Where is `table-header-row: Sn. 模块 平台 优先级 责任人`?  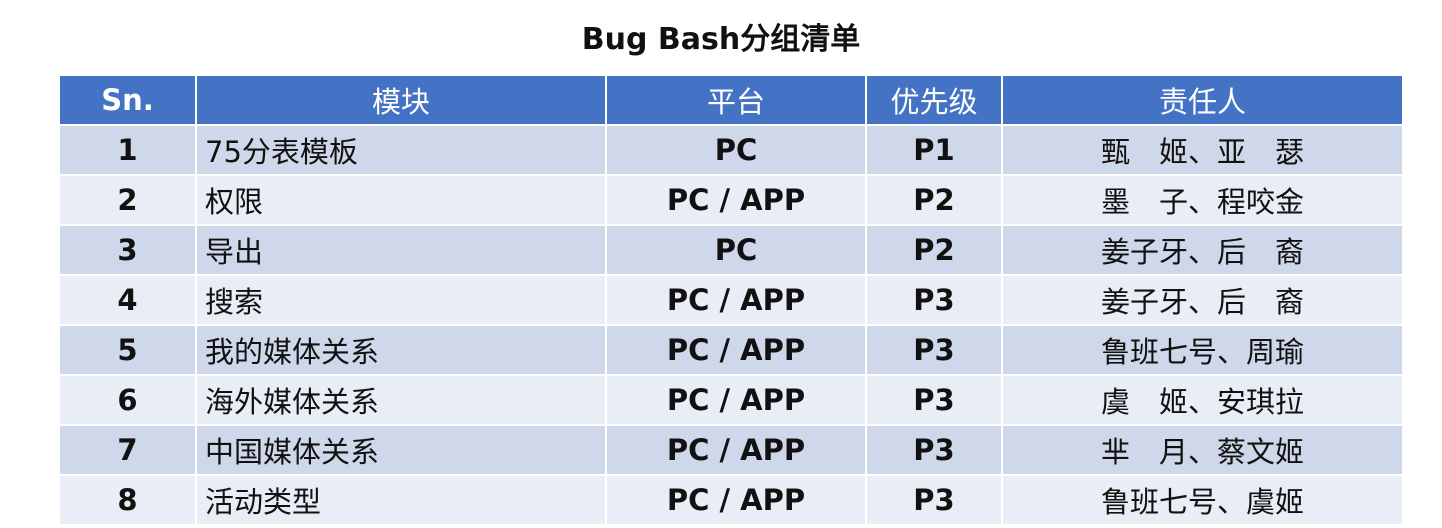 table-header-row: Sn. 模块 平台 优先级 责任人 is located at coordinates (731, 100).